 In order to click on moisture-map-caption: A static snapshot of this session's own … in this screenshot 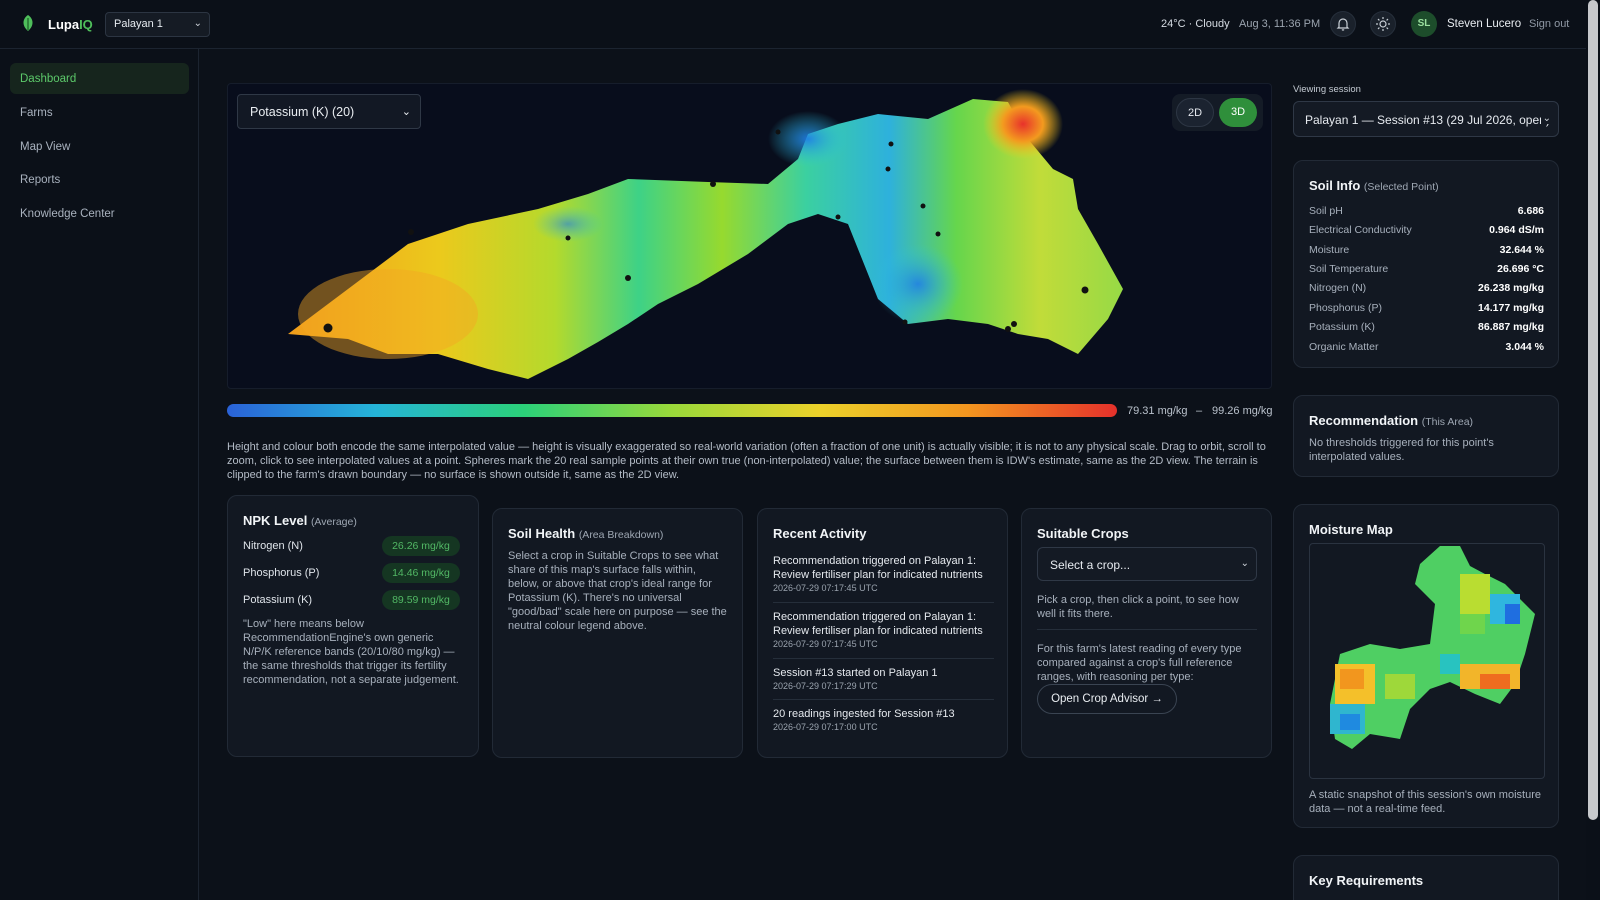, I will do `click(1425, 802)`.